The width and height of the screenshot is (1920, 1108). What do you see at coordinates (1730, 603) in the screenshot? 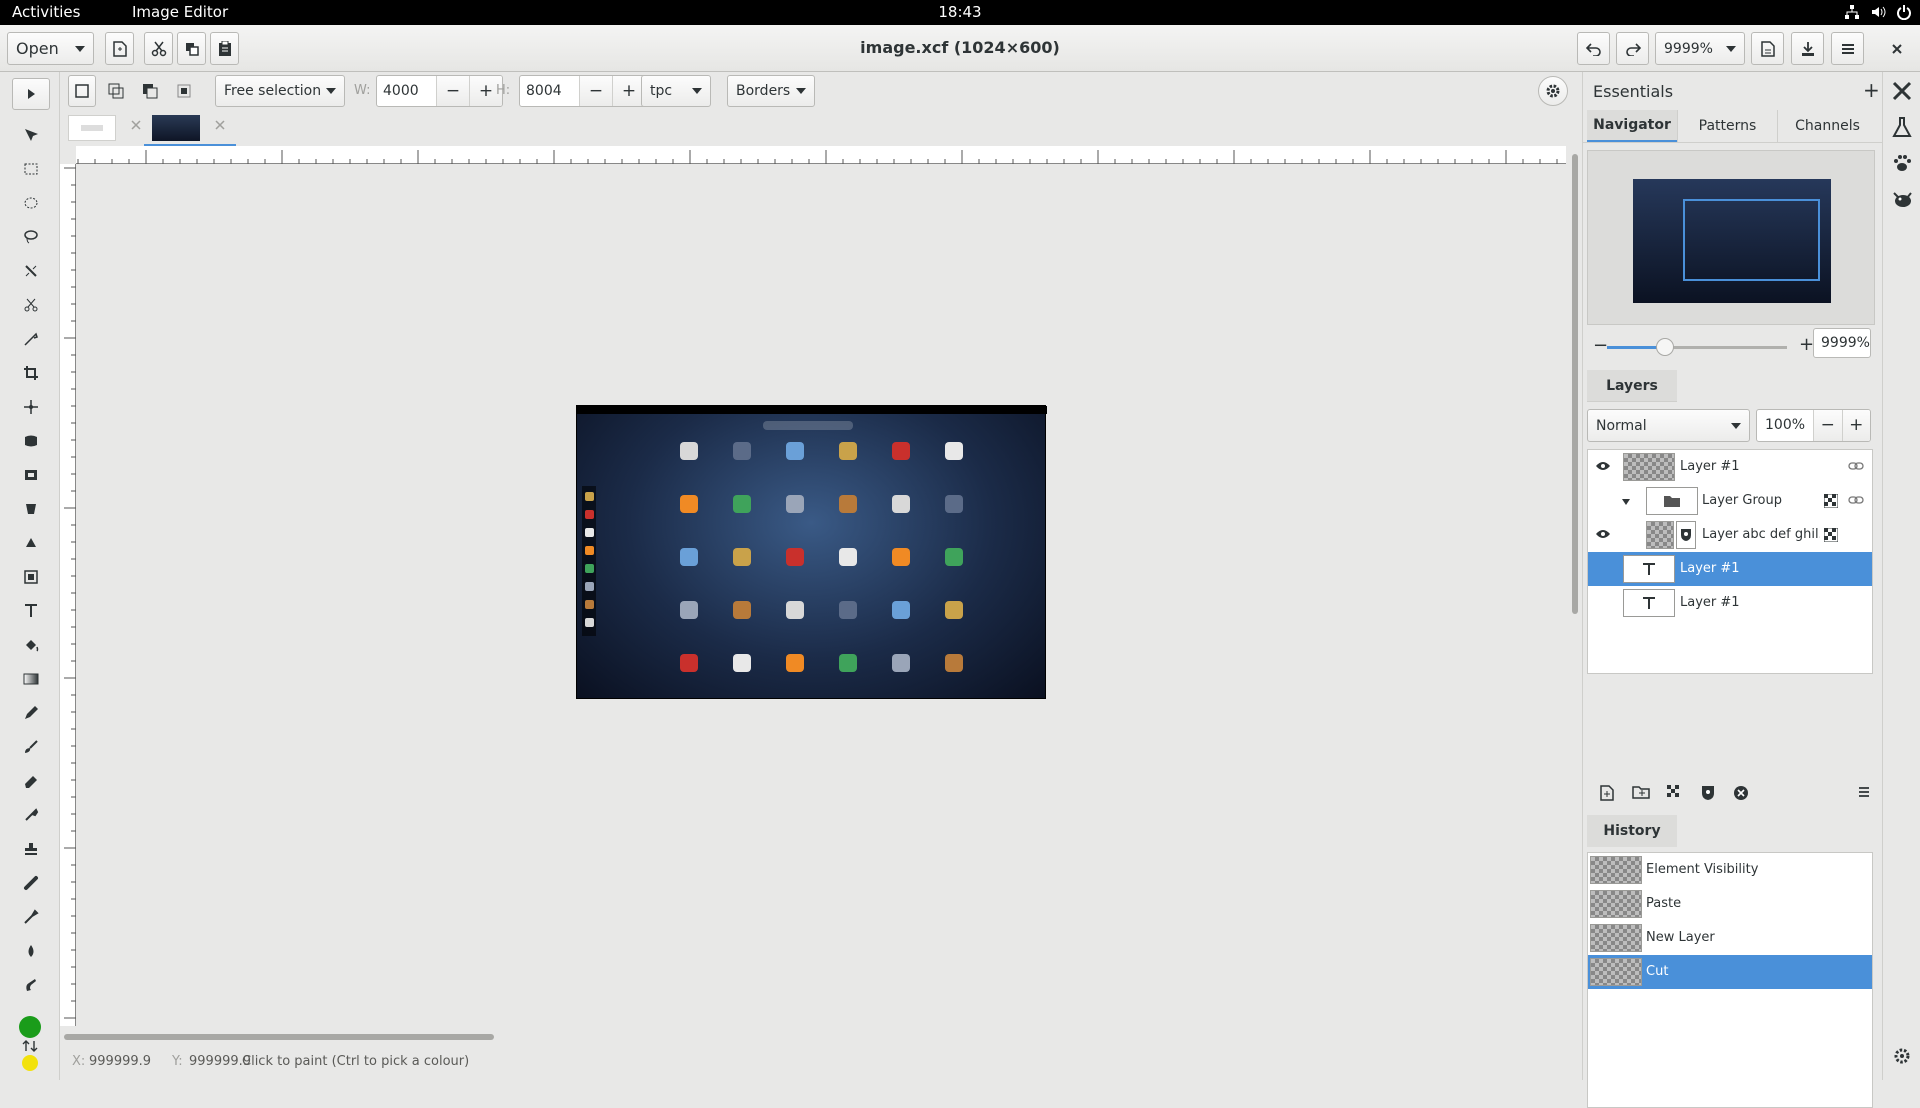
I see `layer-row: Layer #1` at bounding box center [1730, 603].